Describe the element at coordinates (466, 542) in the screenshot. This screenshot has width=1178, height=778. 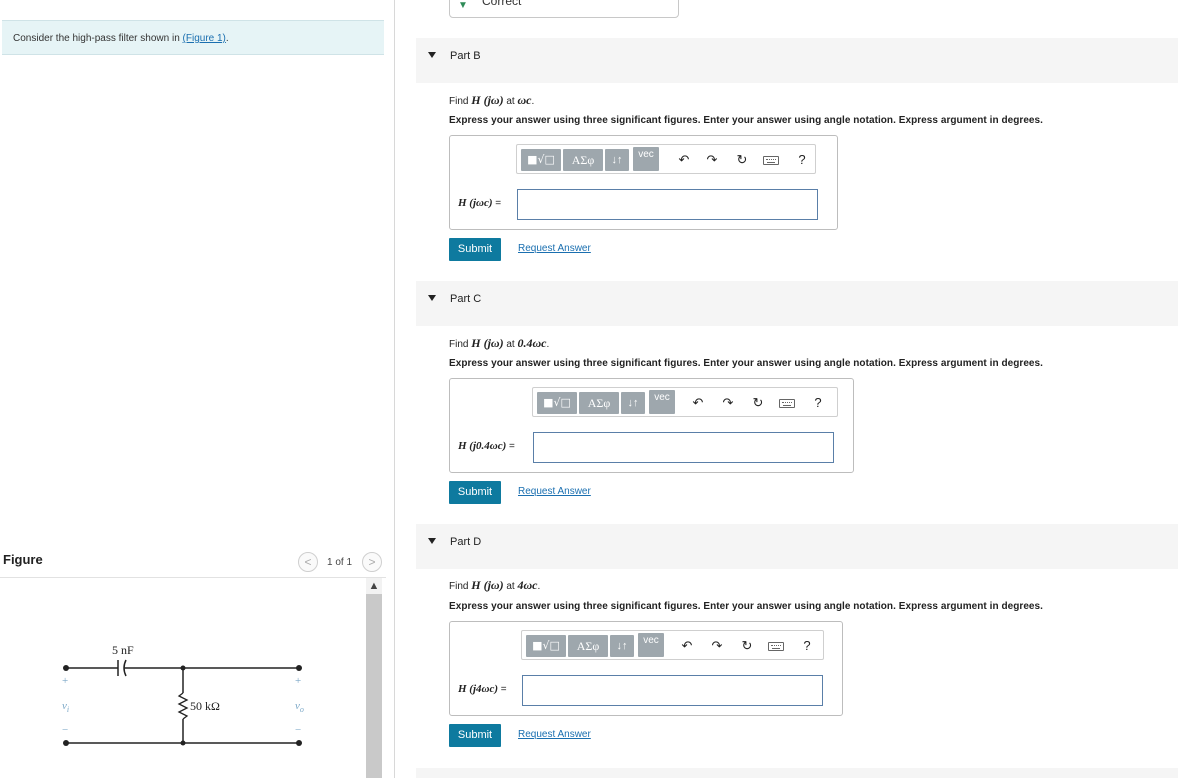
I see `part-d-label: Part D` at that location.